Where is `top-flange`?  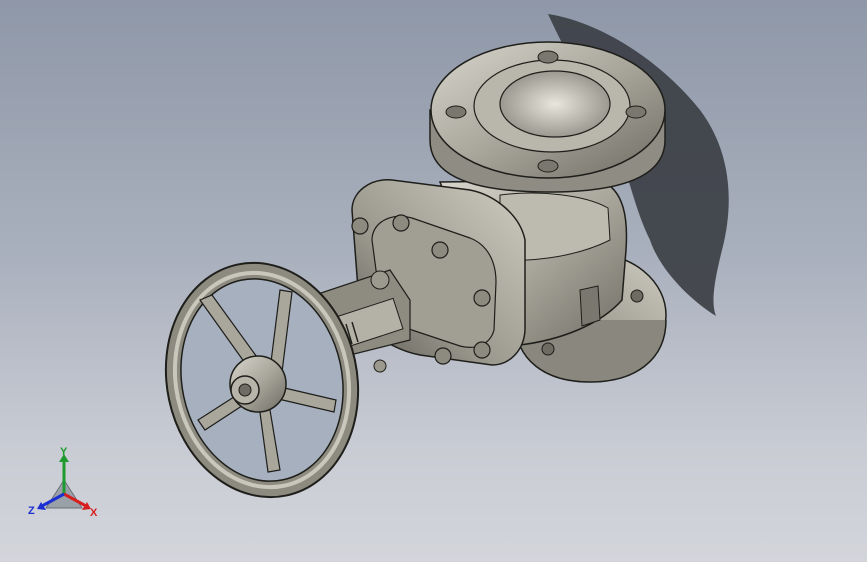 top-flange is located at coordinates (547, 117).